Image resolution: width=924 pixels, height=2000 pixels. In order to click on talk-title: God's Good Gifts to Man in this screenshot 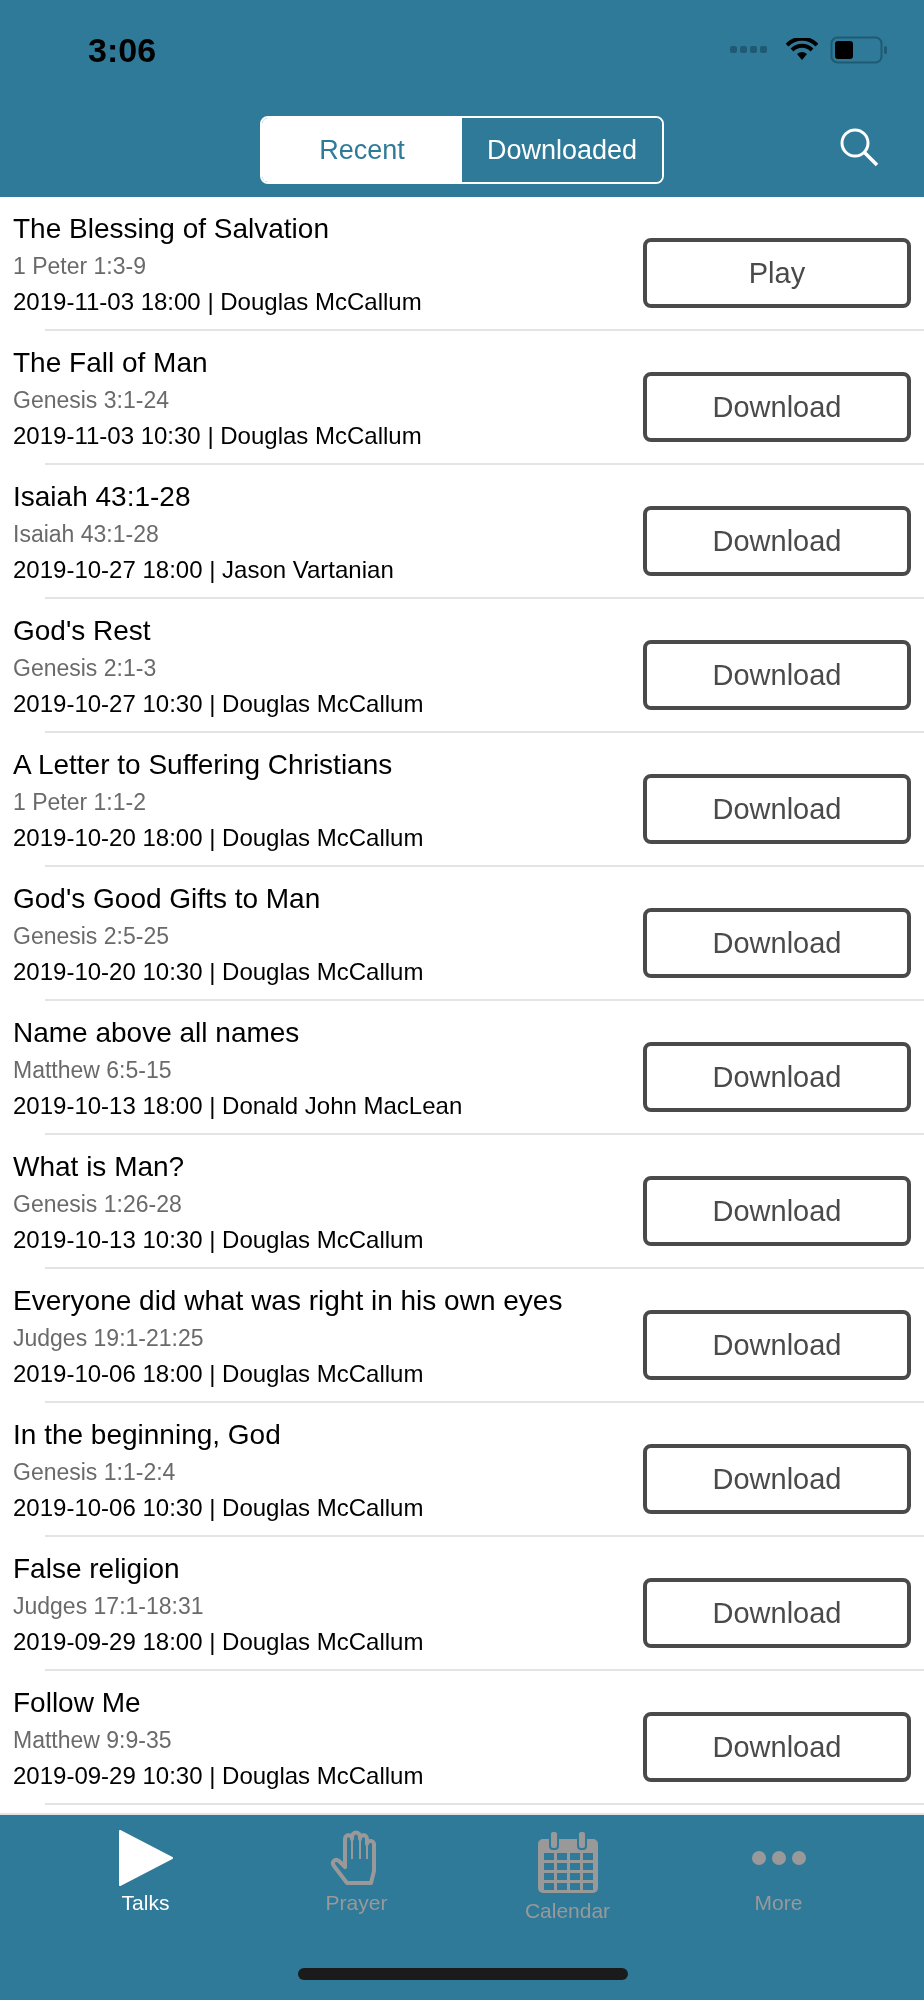, I will do `click(167, 898)`.